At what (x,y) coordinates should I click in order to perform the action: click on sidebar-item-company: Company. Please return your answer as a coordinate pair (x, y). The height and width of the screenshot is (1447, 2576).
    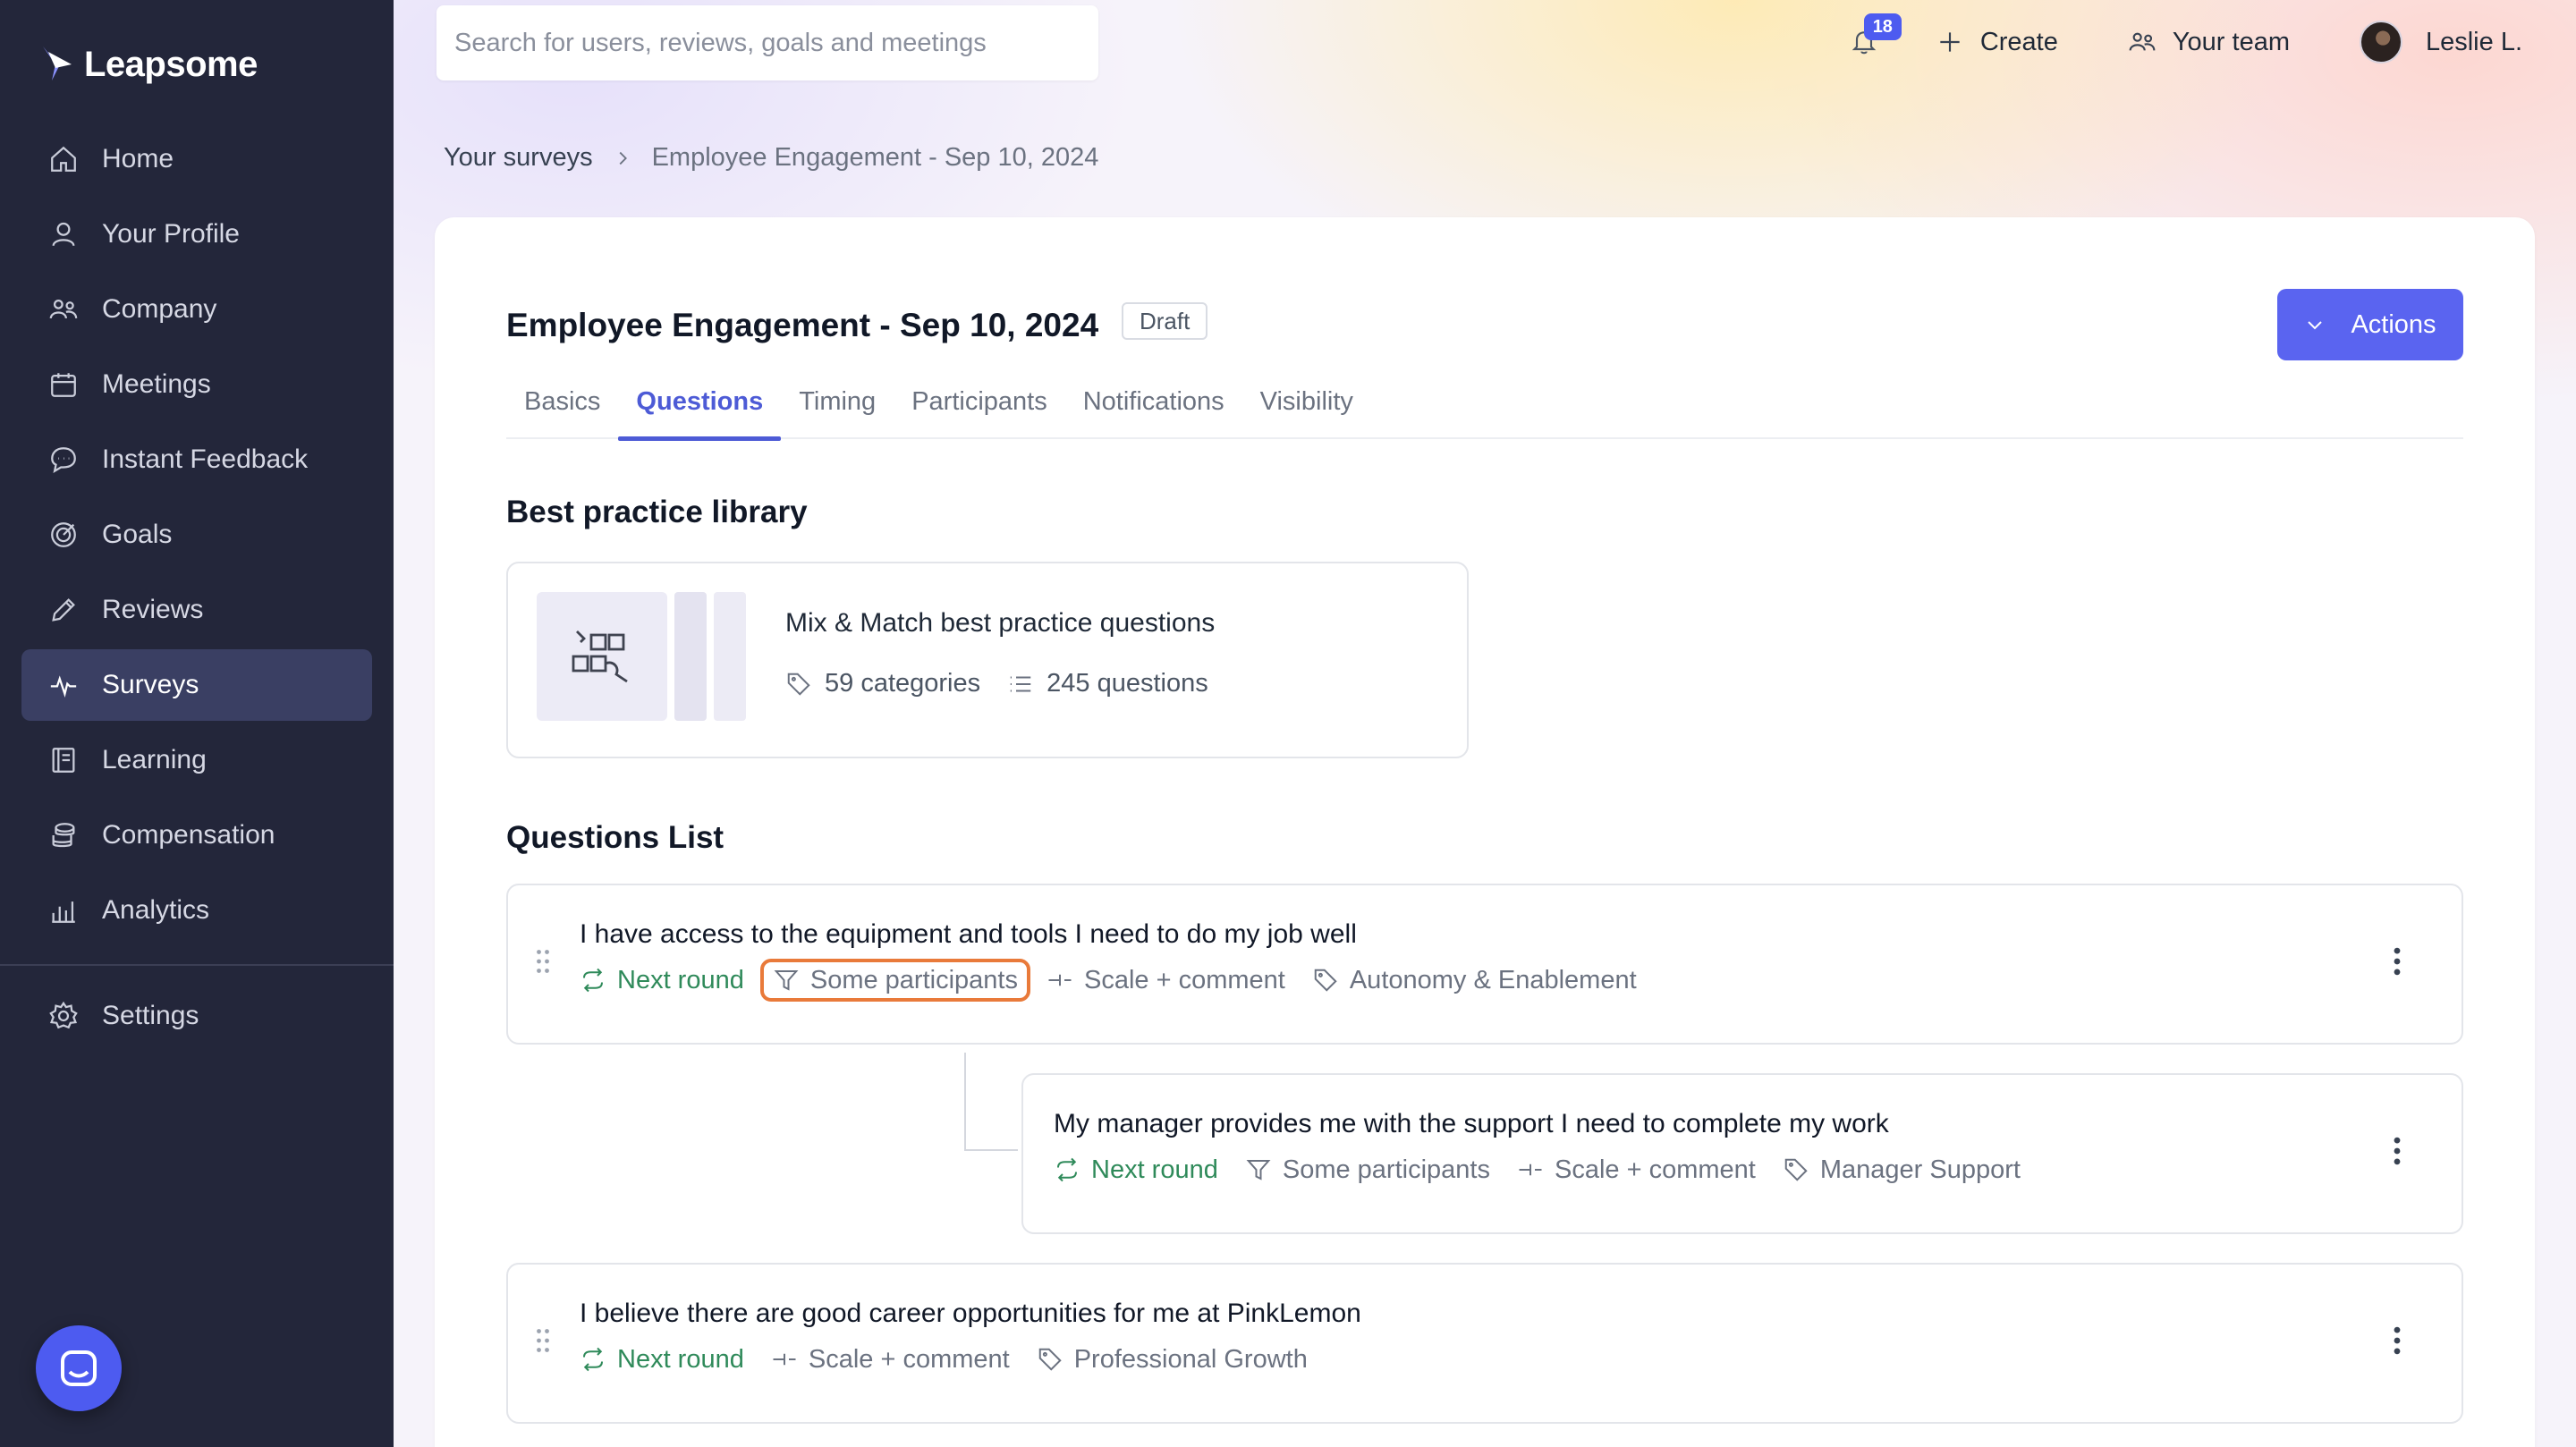
    Looking at the image, I should click on (196, 309).